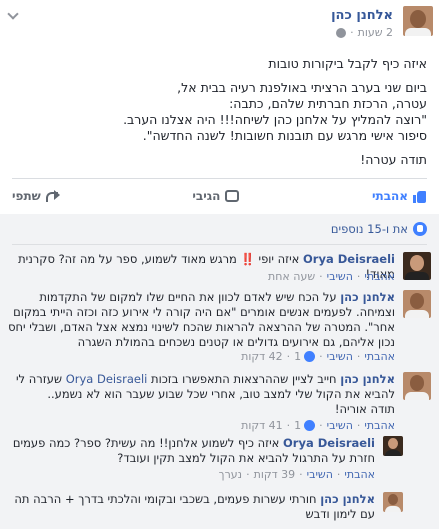  Describe the element at coordinates (318, 425) in the screenshot. I see `comment-meta: אהבתי · השיבי · 1 · 41 דקות` at that location.